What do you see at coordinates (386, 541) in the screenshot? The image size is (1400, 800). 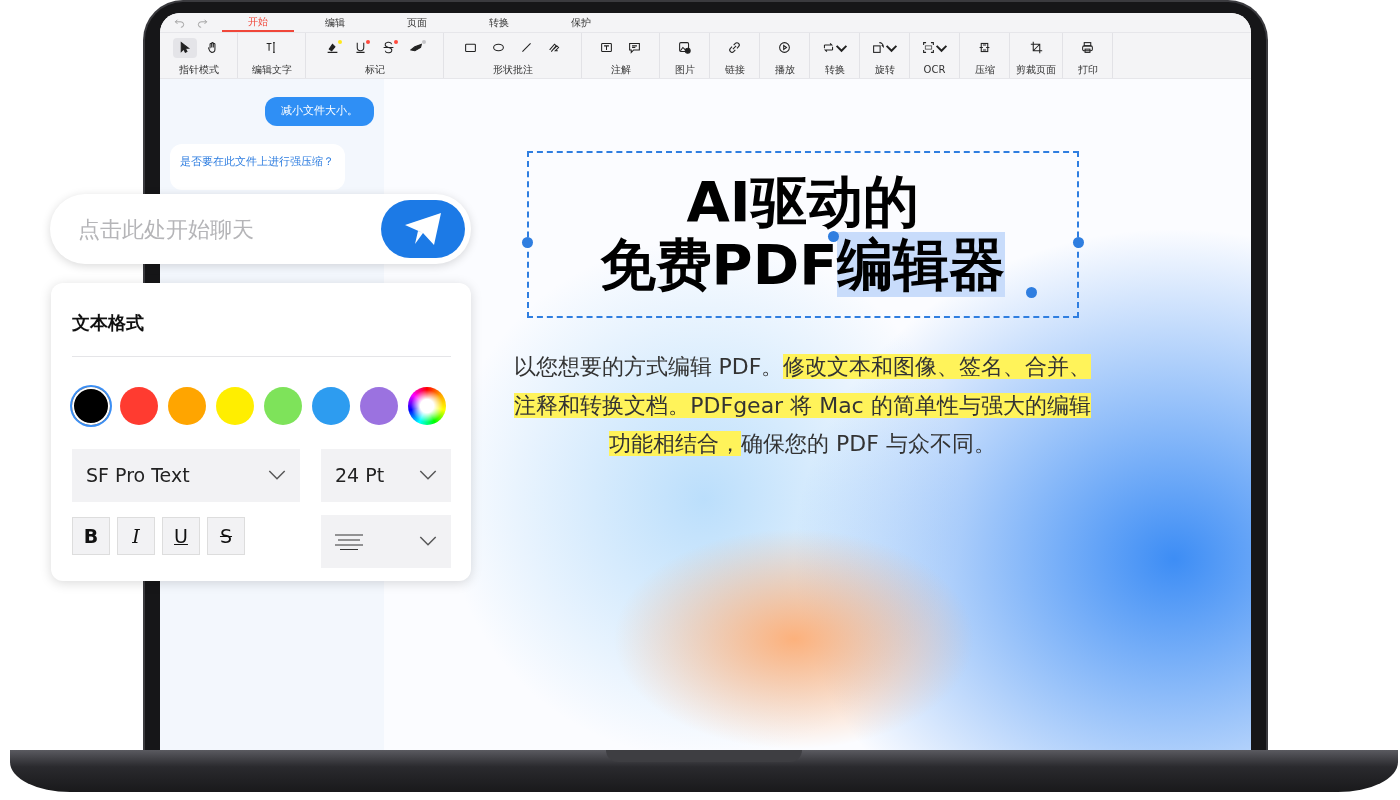 I see `alignment-dropdown` at bounding box center [386, 541].